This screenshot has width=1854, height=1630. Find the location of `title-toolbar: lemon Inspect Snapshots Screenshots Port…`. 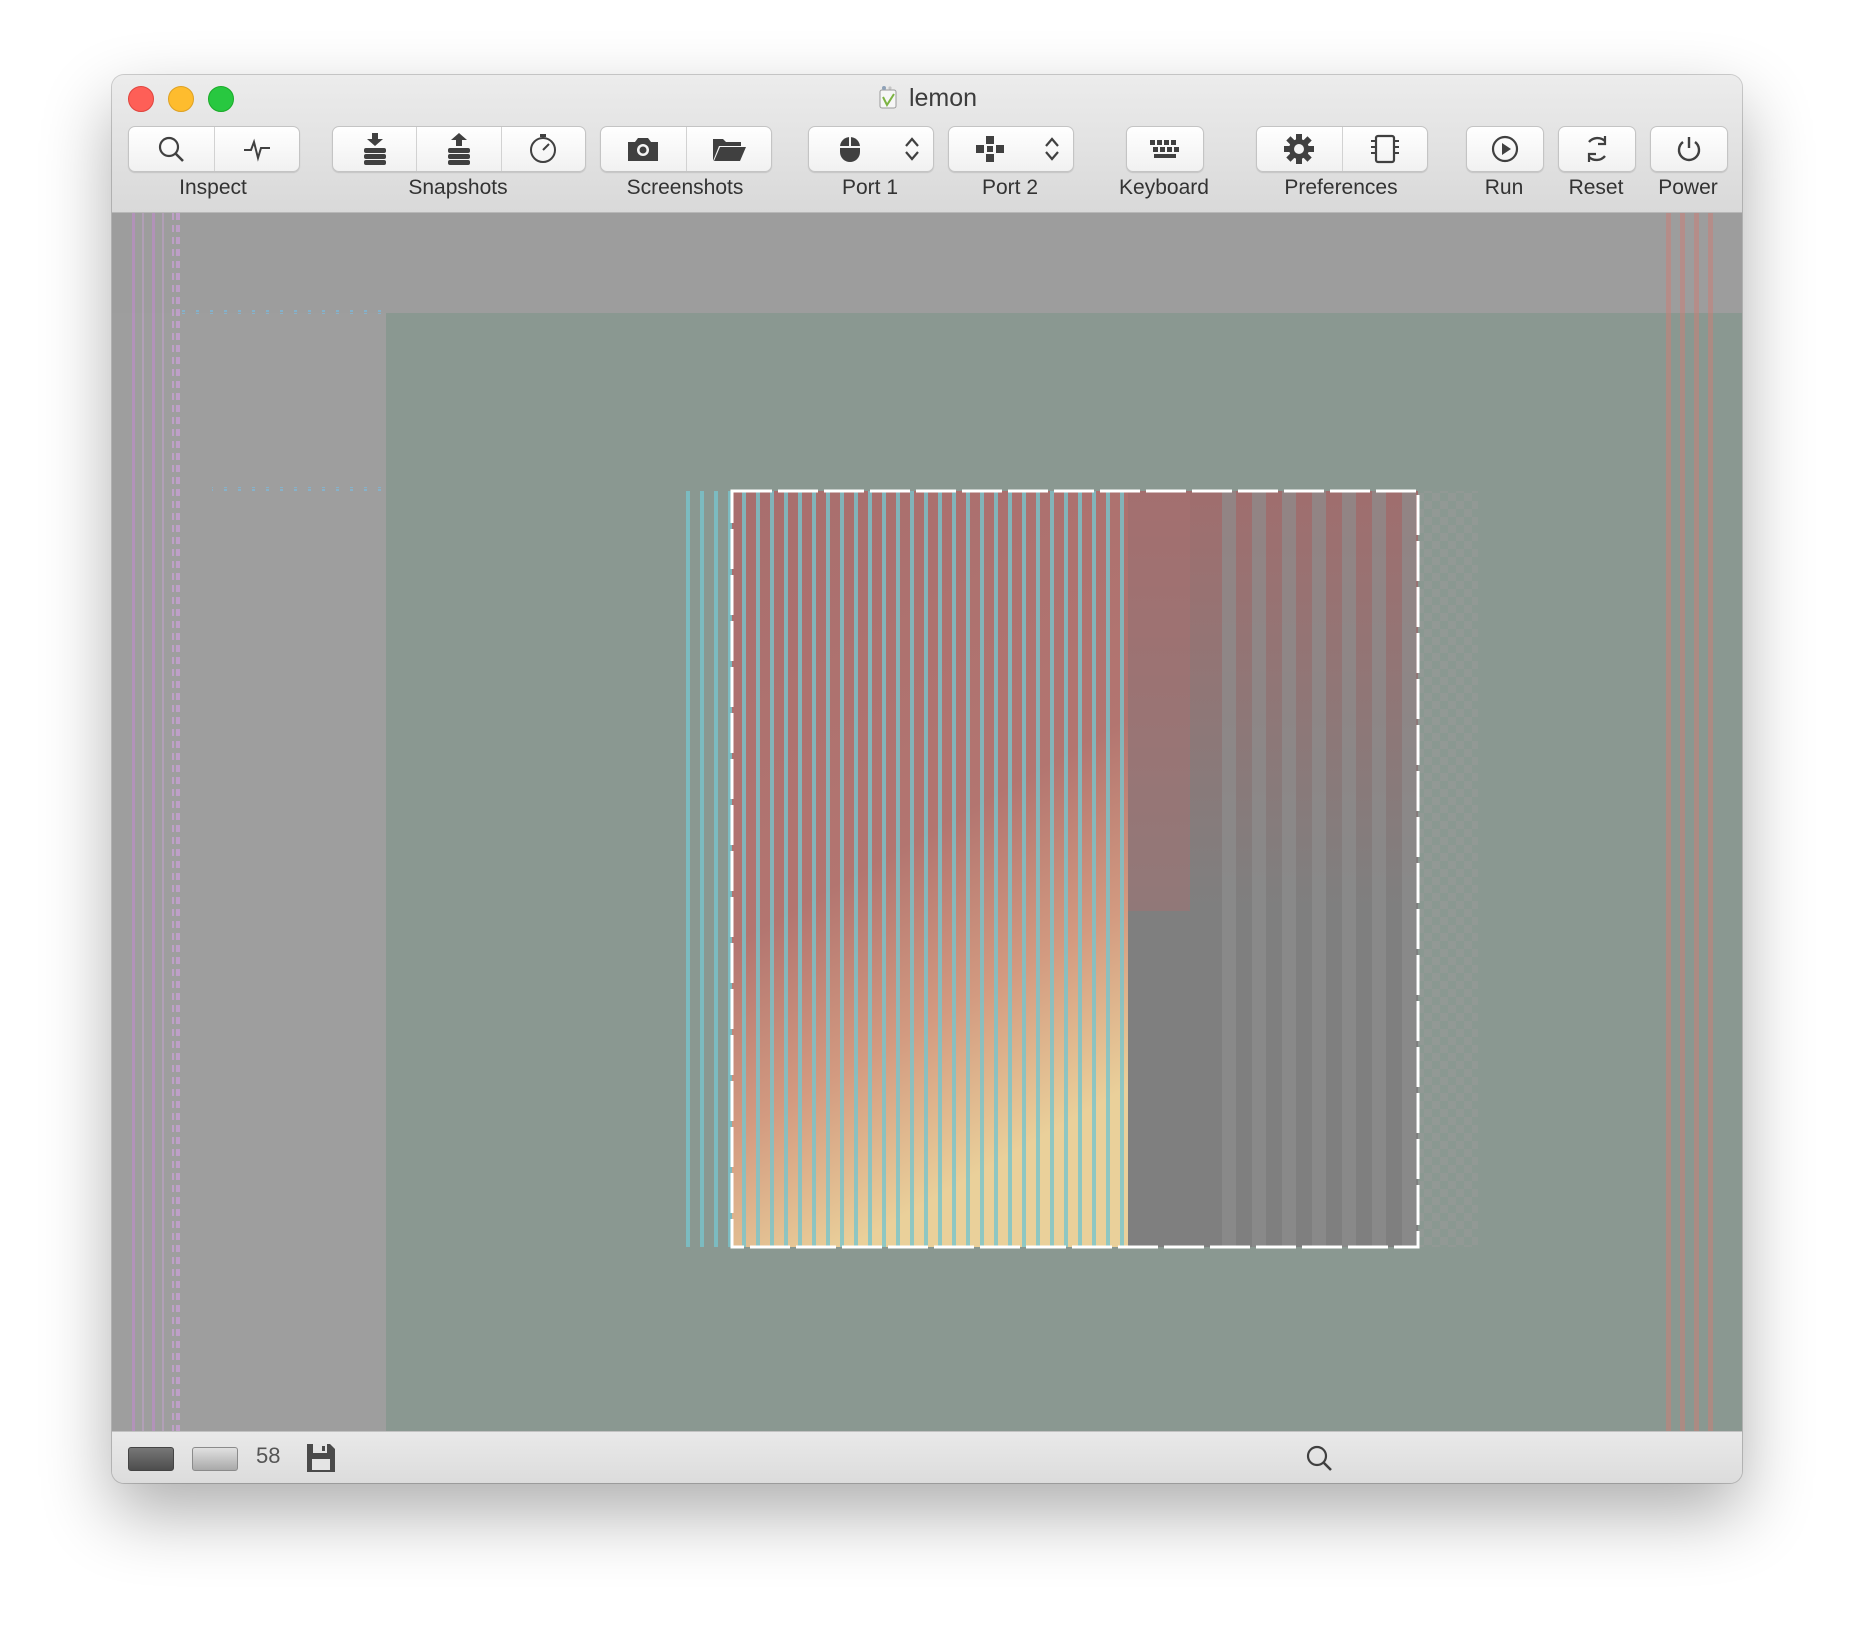

title-toolbar: lemon Inspect Snapshots Screenshots Port… is located at coordinates (927, 144).